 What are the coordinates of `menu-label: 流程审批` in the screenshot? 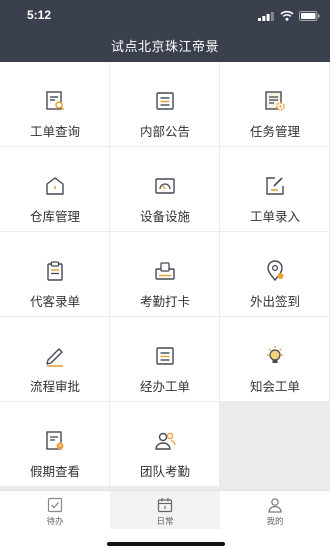 It's located at (54, 387).